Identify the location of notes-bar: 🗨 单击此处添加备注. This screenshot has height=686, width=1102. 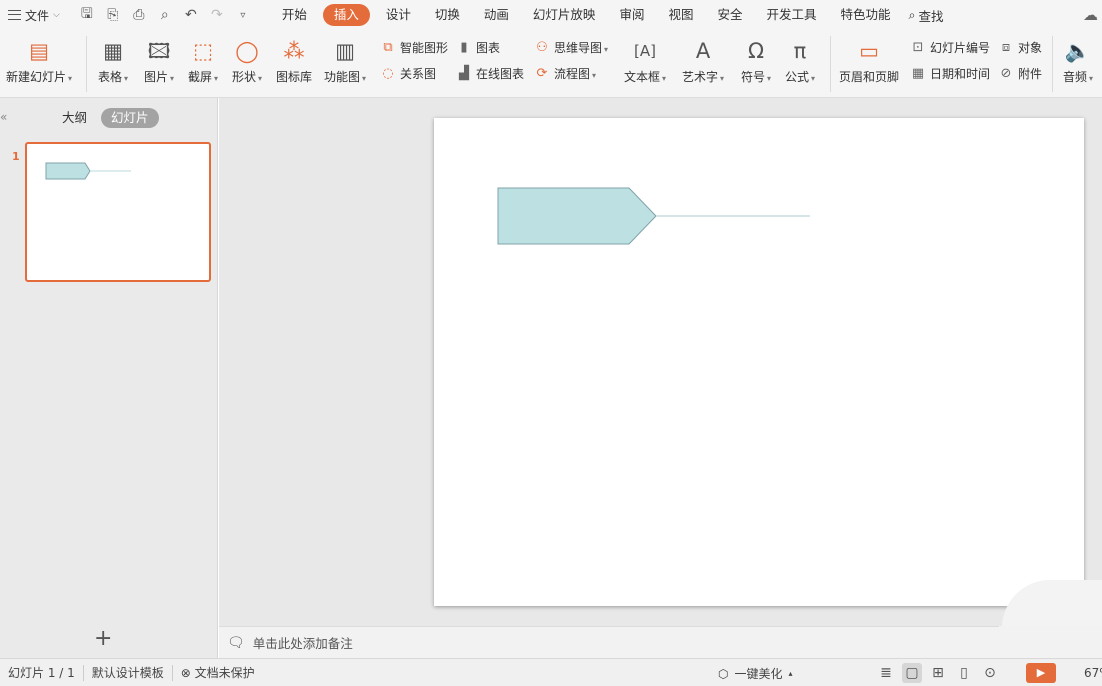
(609, 642).